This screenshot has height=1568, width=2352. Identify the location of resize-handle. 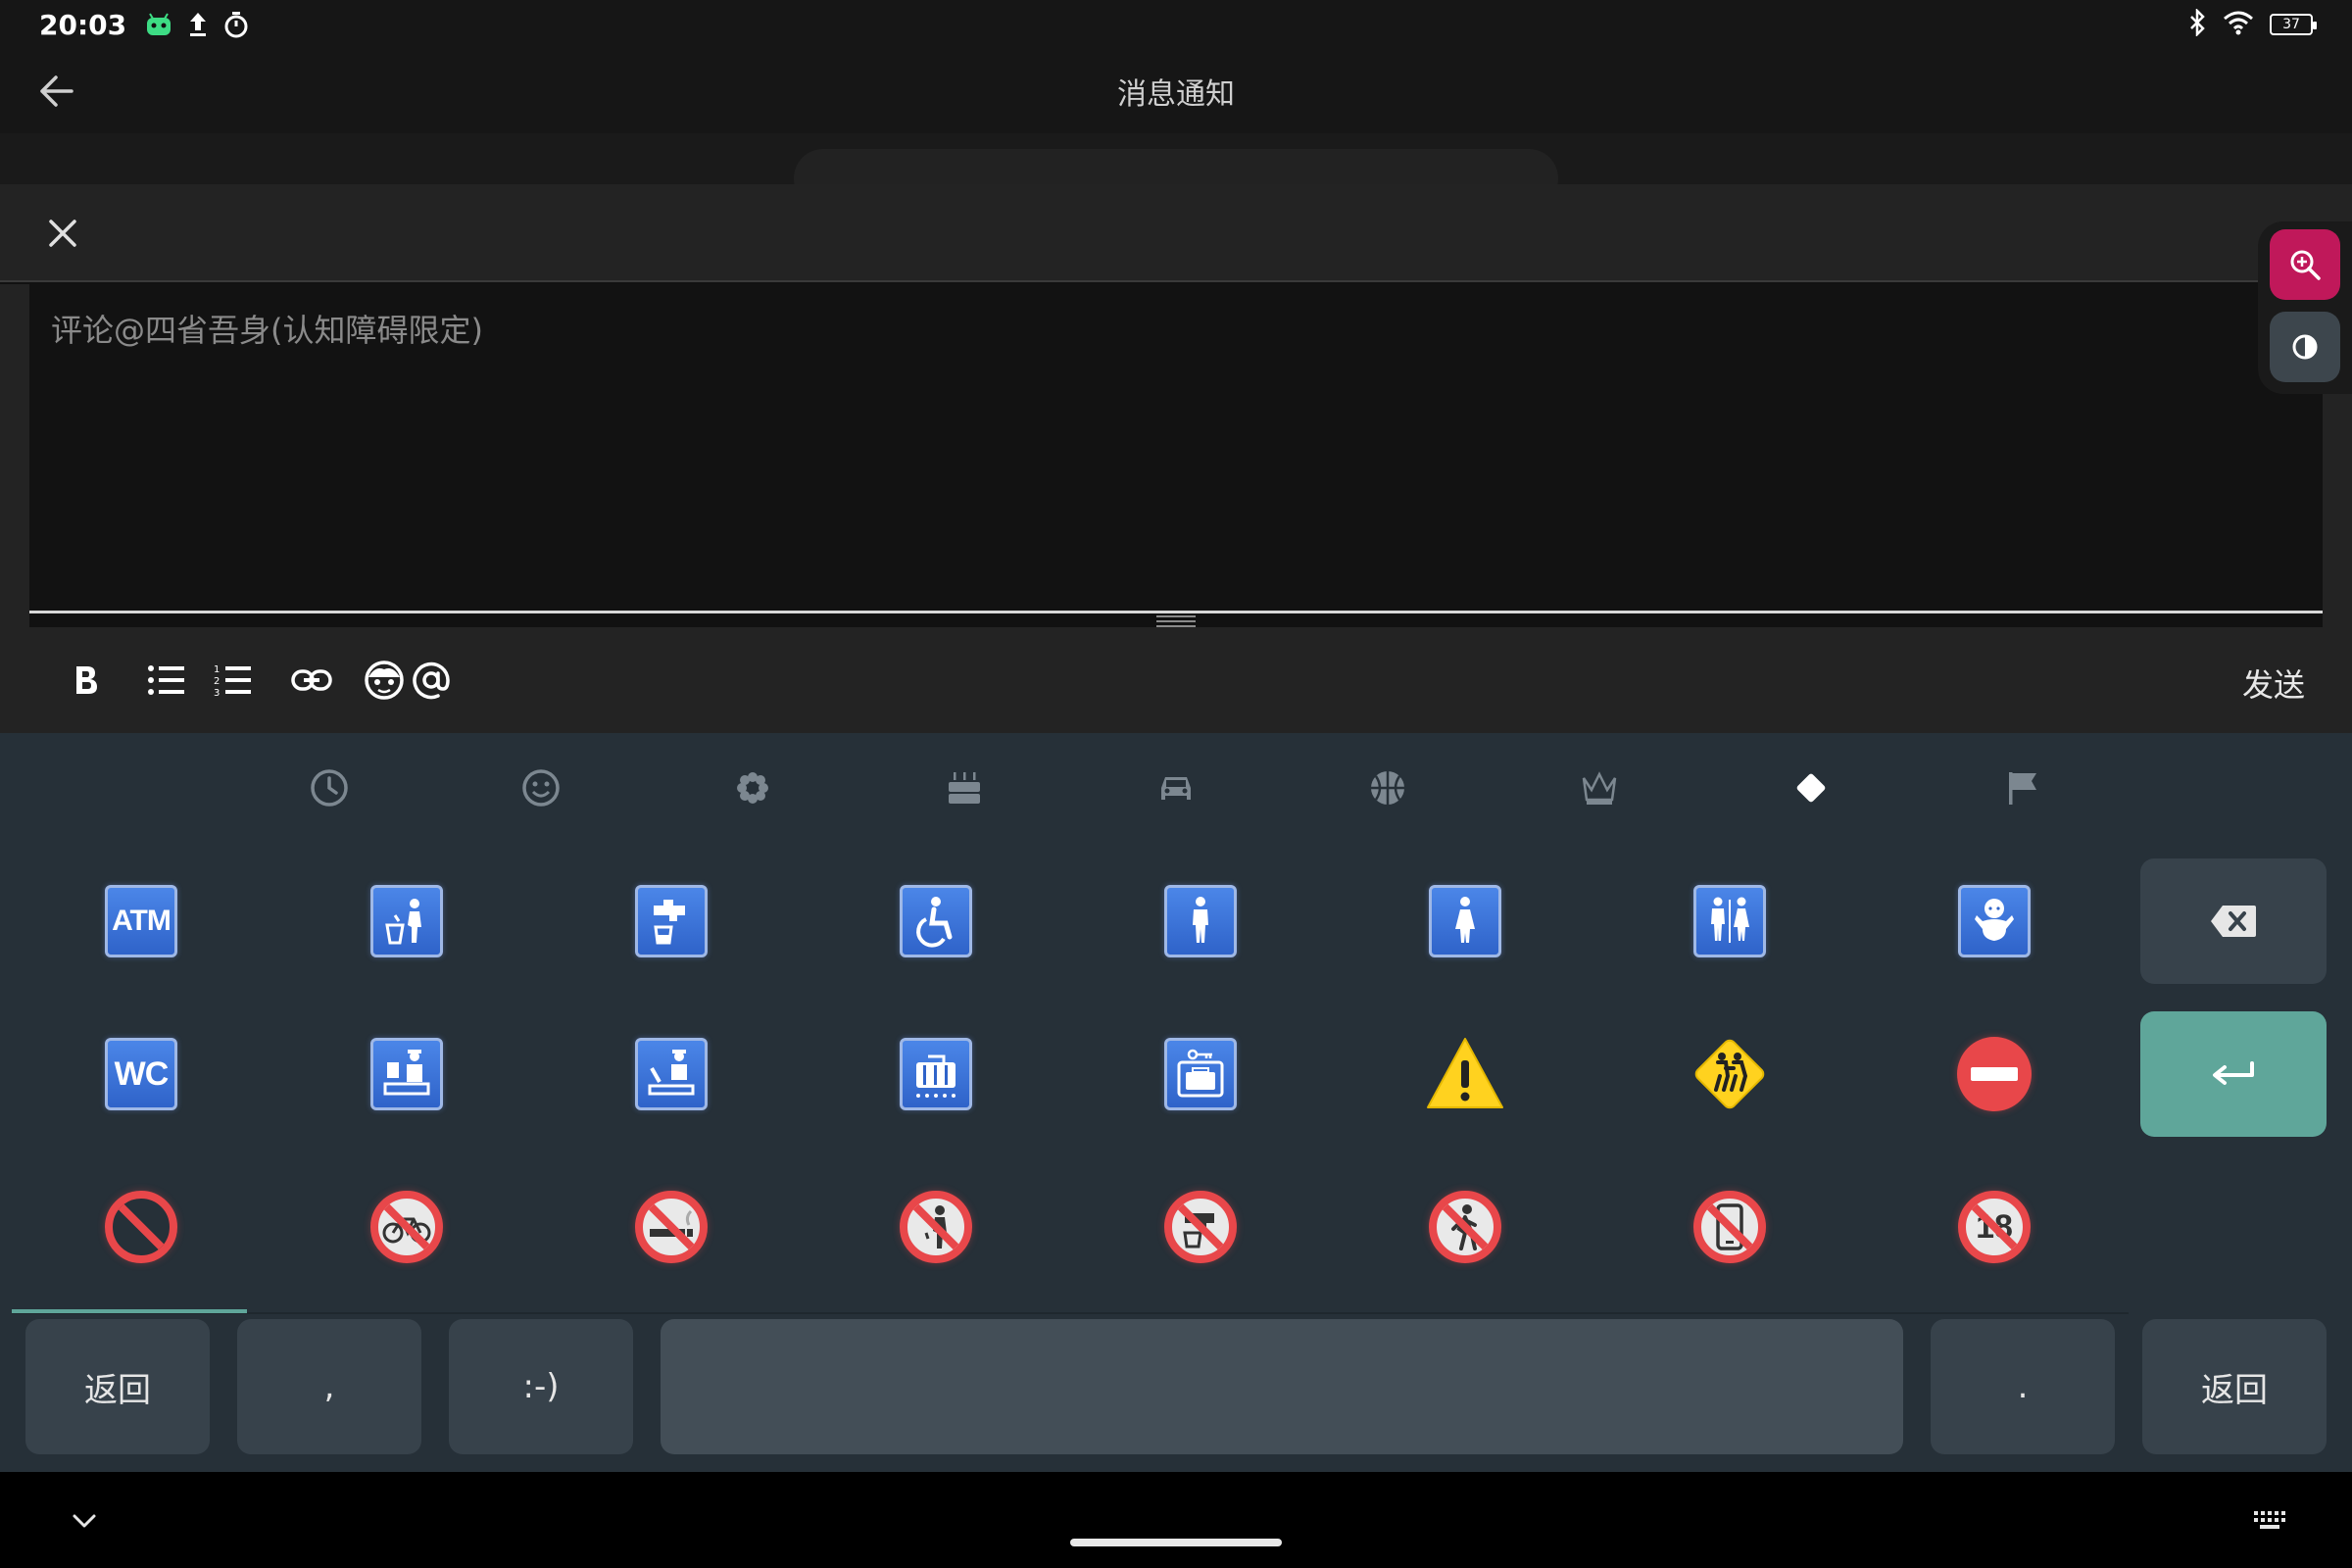
(1176, 621).